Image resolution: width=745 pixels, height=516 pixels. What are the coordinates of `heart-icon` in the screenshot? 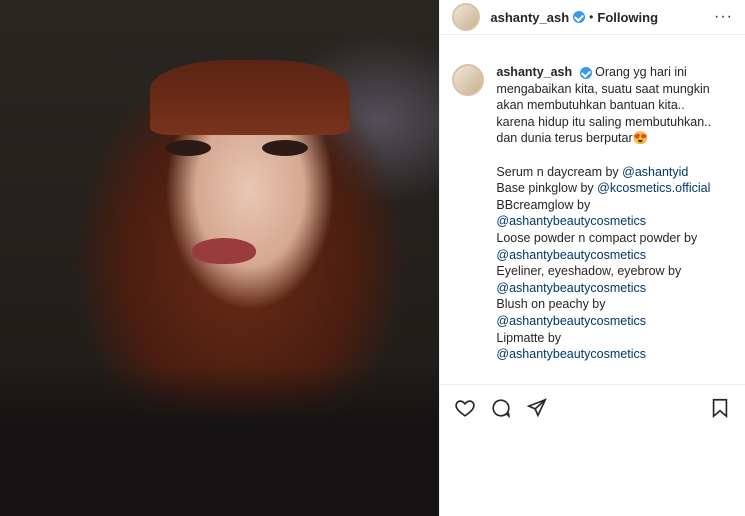 It's located at (465, 408).